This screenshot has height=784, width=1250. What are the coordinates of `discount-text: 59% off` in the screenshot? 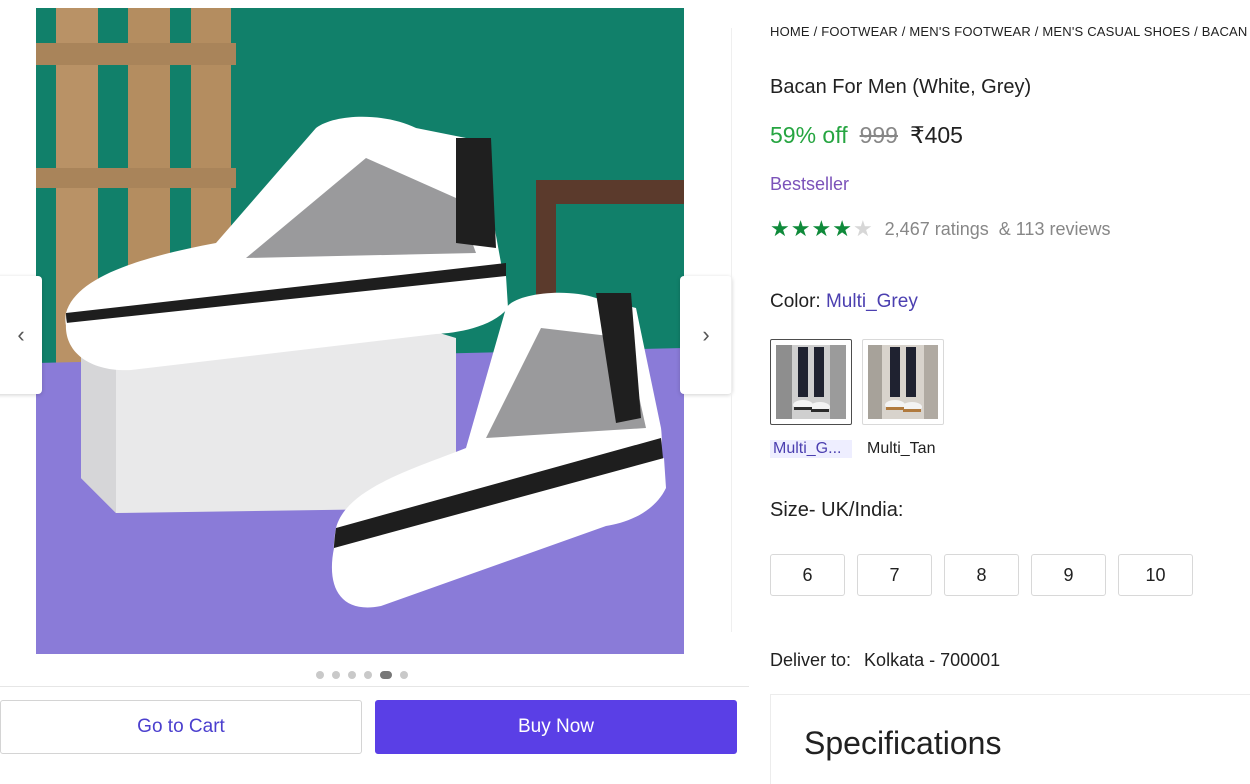 It's located at (809, 135).